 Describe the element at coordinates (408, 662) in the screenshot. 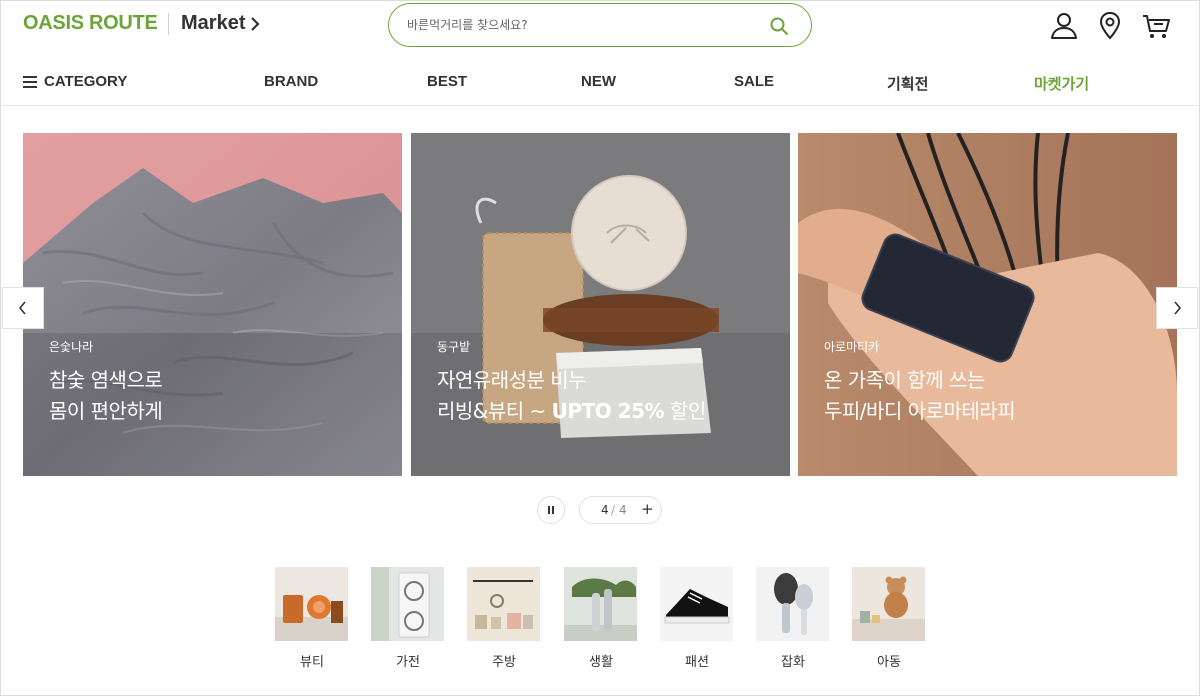

I see `category-appliance-label: 가전` at that location.